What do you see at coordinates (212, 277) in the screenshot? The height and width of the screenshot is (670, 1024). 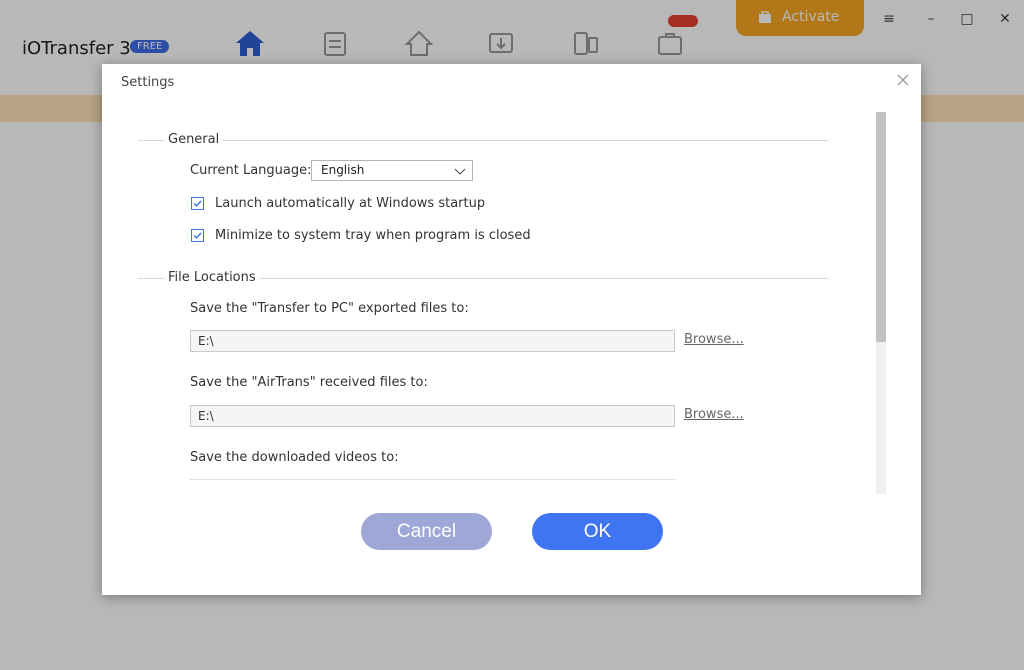 I see `file-locations-section-title: File Locations` at bounding box center [212, 277].